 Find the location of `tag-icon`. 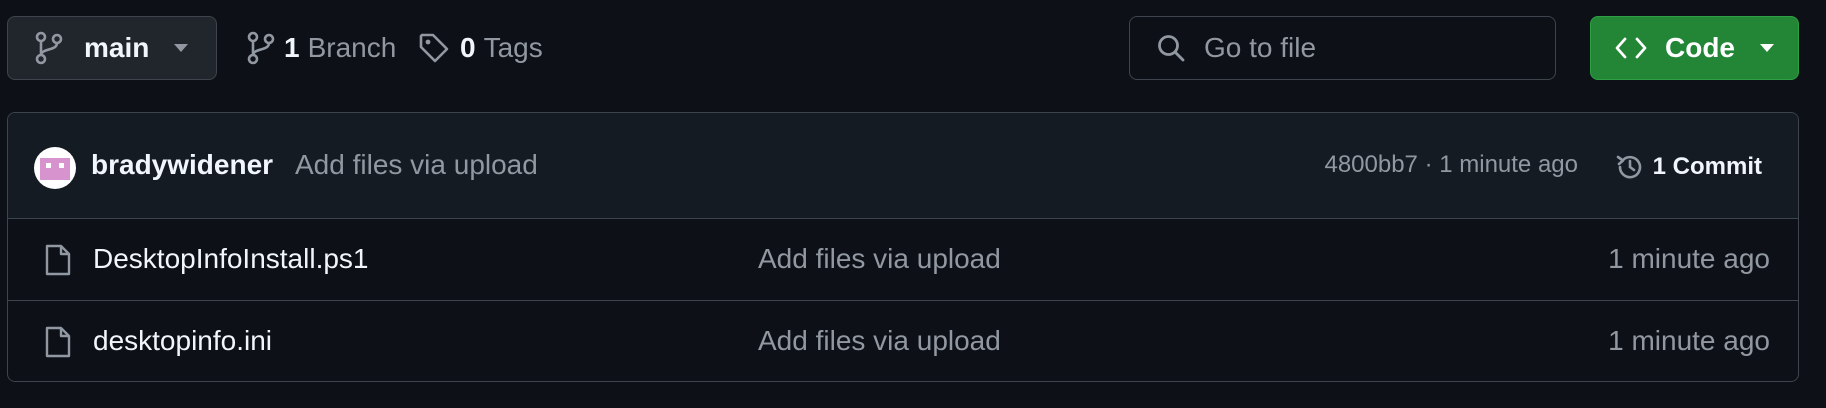

tag-icon is located at coordinates (434, 48).